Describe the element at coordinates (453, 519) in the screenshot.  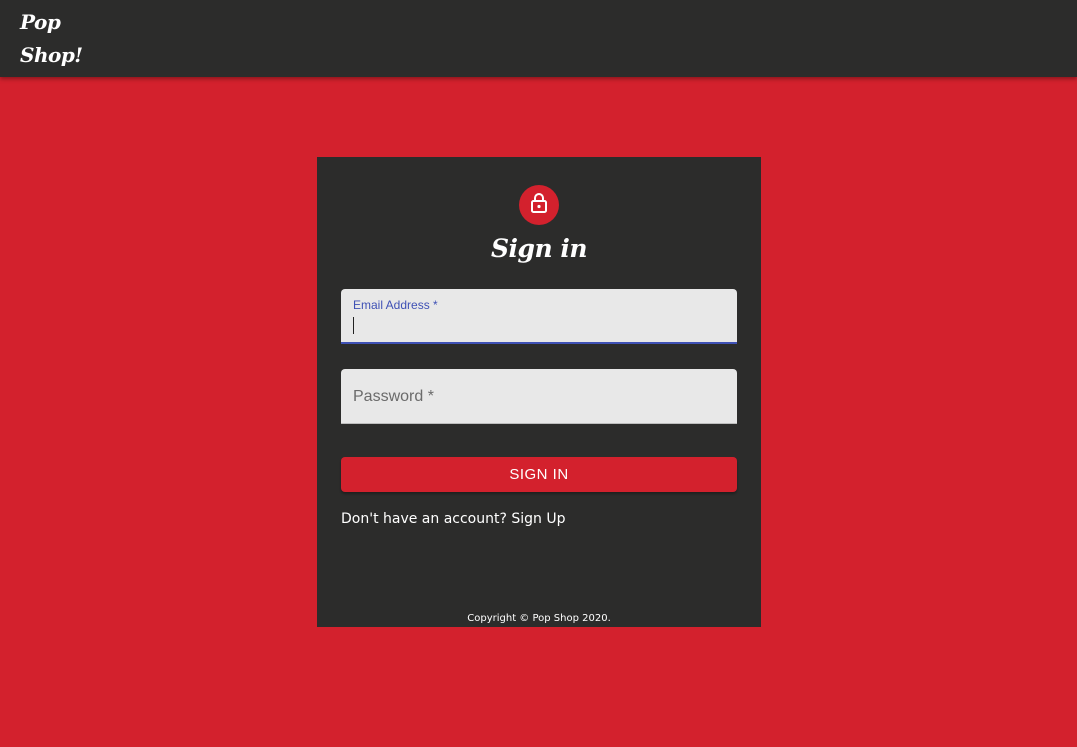
I see `signup-link: Don't have an account? Sign Up` at that location.